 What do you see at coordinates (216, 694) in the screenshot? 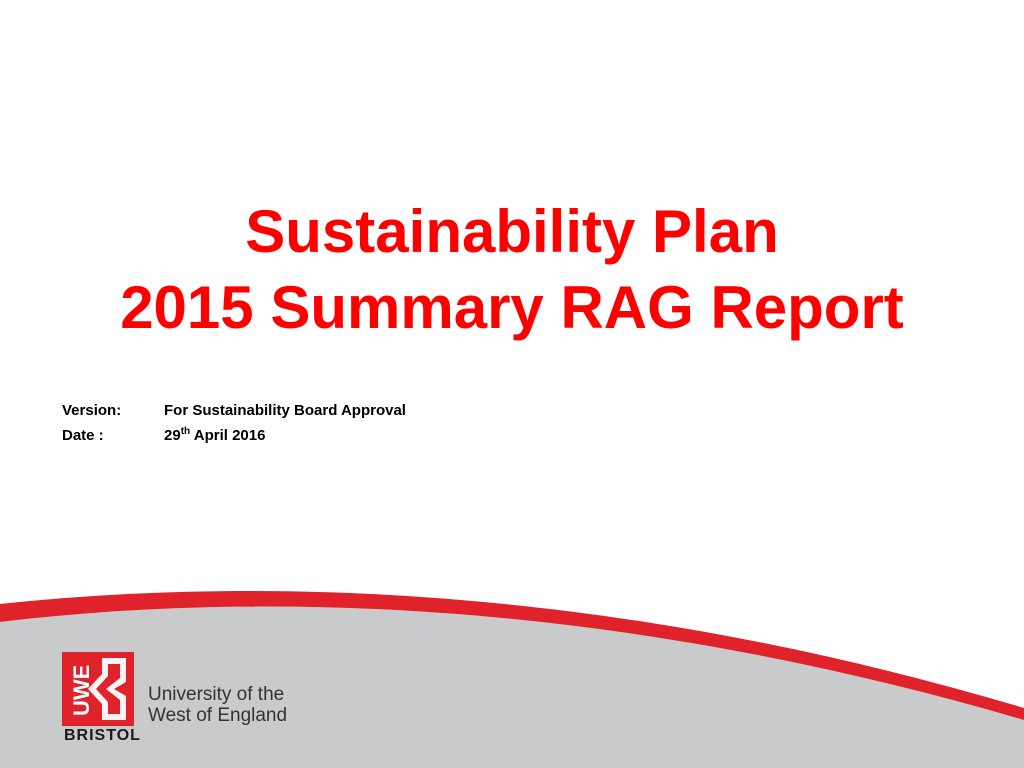
I see `logo-name-line-1: University of the` at bounding box center [216, 694].